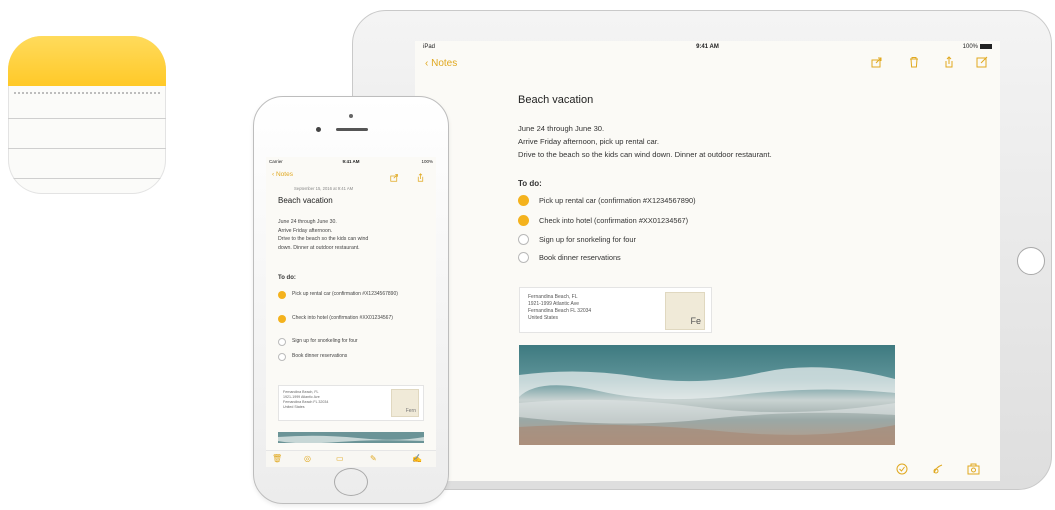  I want to click on trash-icon: 🗑, so click(277, 458).